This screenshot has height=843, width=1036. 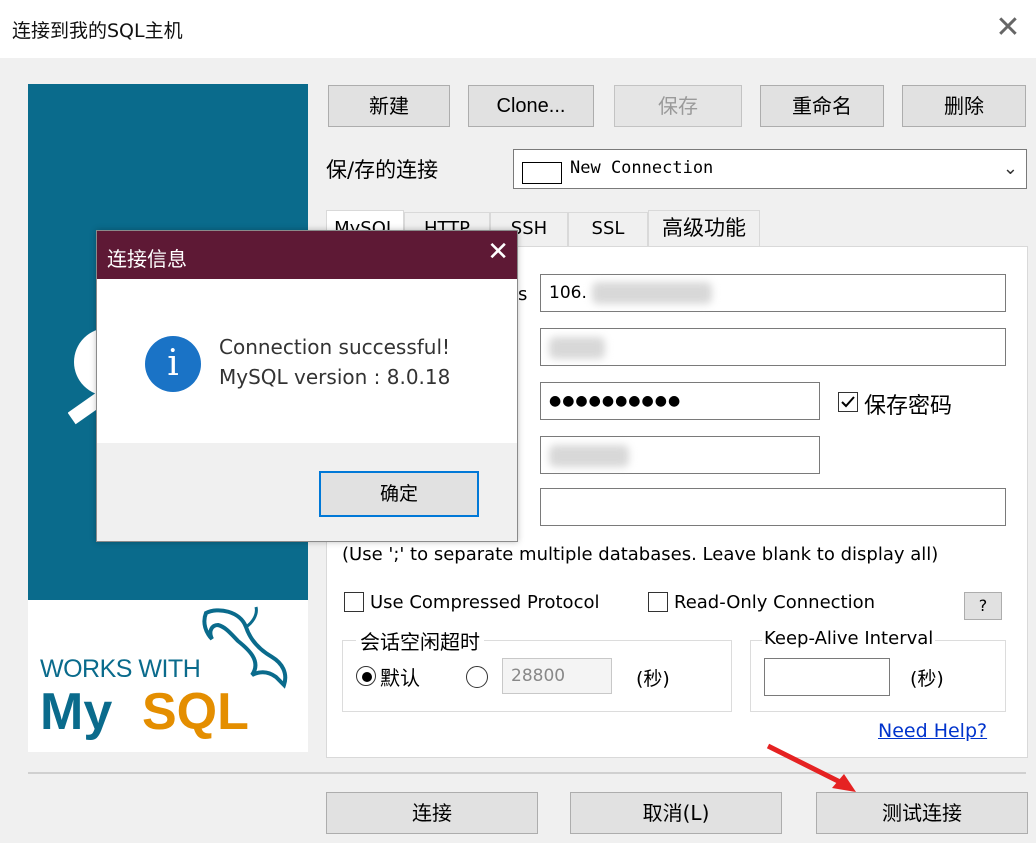 I want to click on host-redacted, so click(x=652, y=293).